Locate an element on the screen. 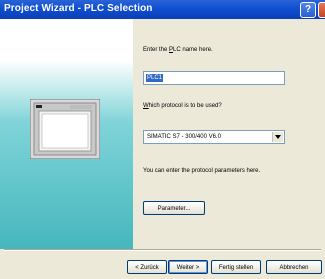 The image size is (325, 279). close-button is located at coordinates (321, 10).